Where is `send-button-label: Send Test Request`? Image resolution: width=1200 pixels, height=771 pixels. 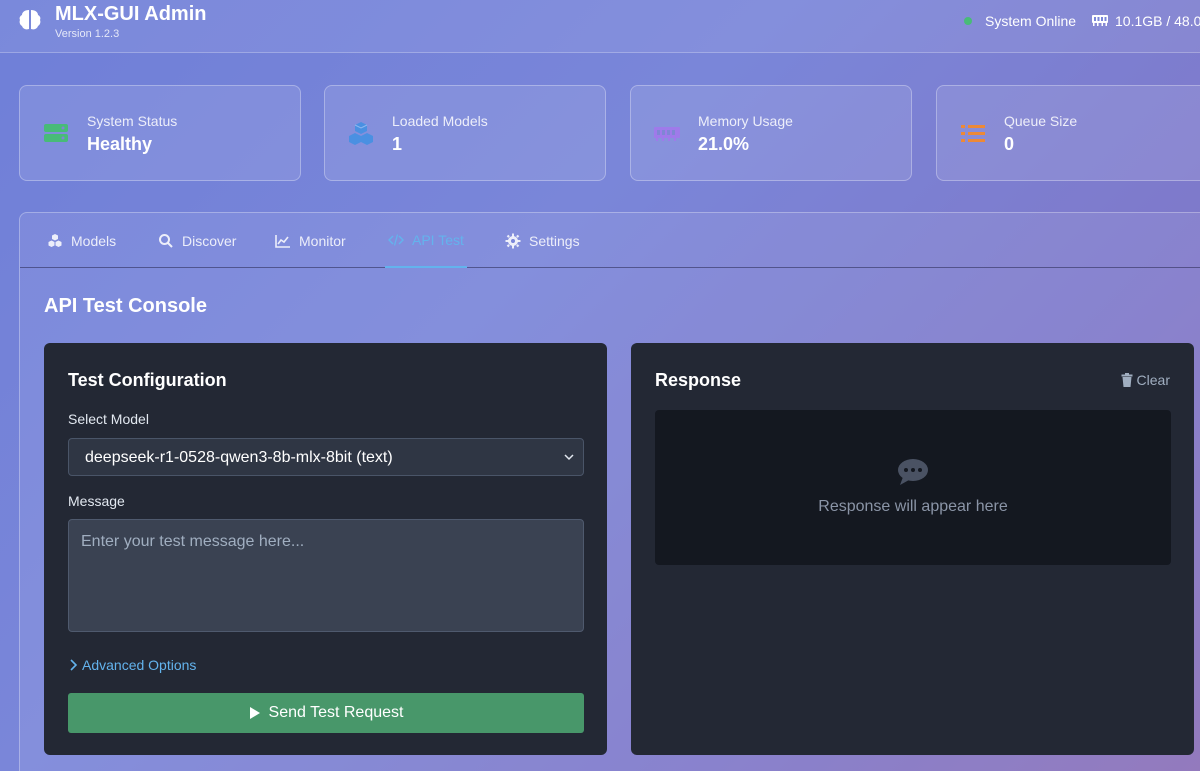
send-button-label: Send Test Request is located at coordinates (336, 712).